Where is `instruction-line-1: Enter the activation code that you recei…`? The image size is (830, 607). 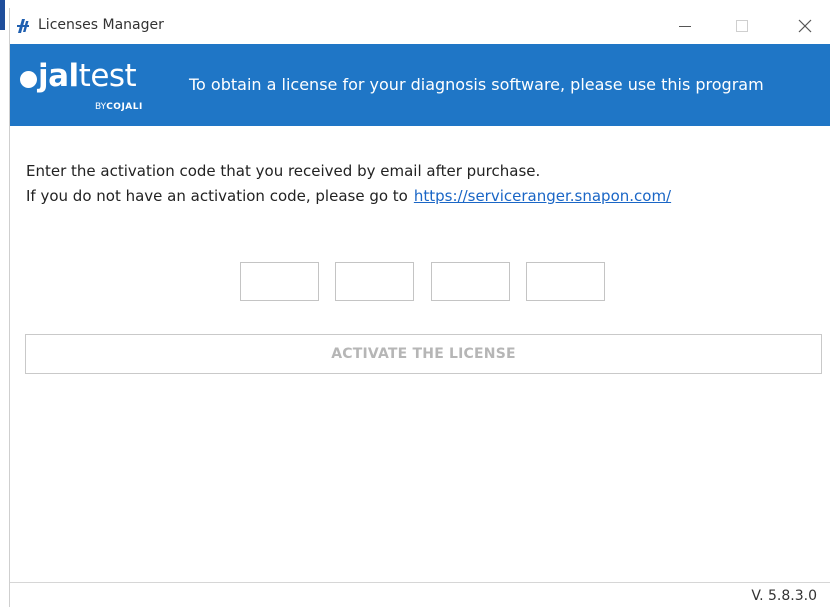
instruction-line-1: Enter the activation code that you recei… is located at coordinates (283, 171).